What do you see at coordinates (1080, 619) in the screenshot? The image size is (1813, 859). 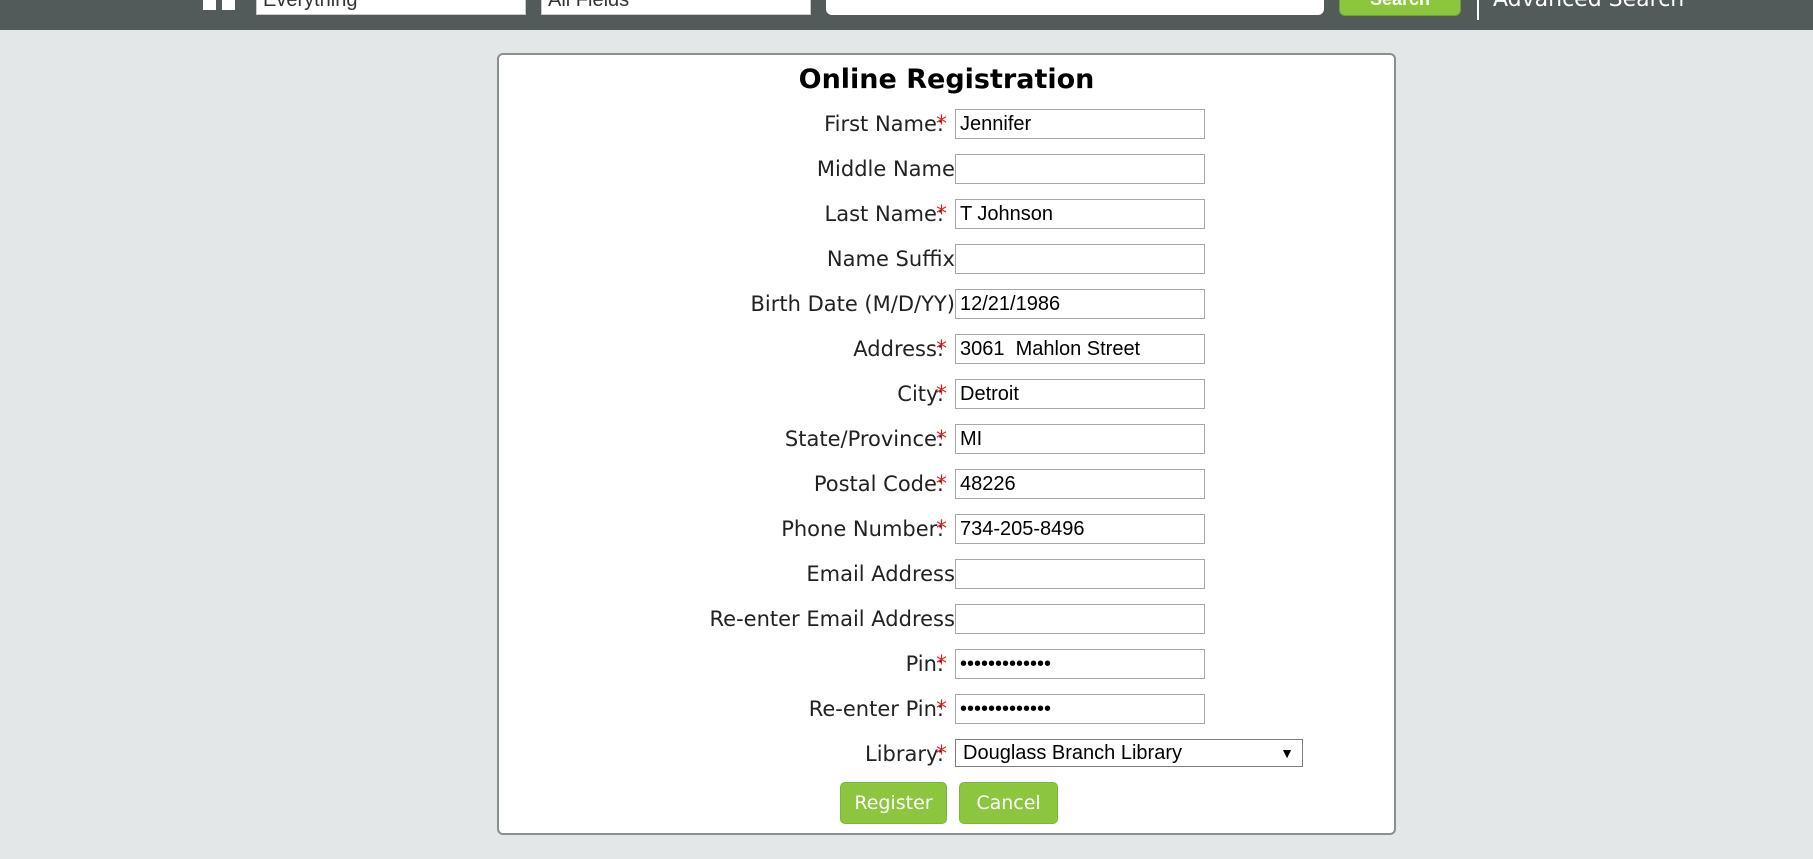 I see `reenter-email-input` at bounding box center [1080, 619].